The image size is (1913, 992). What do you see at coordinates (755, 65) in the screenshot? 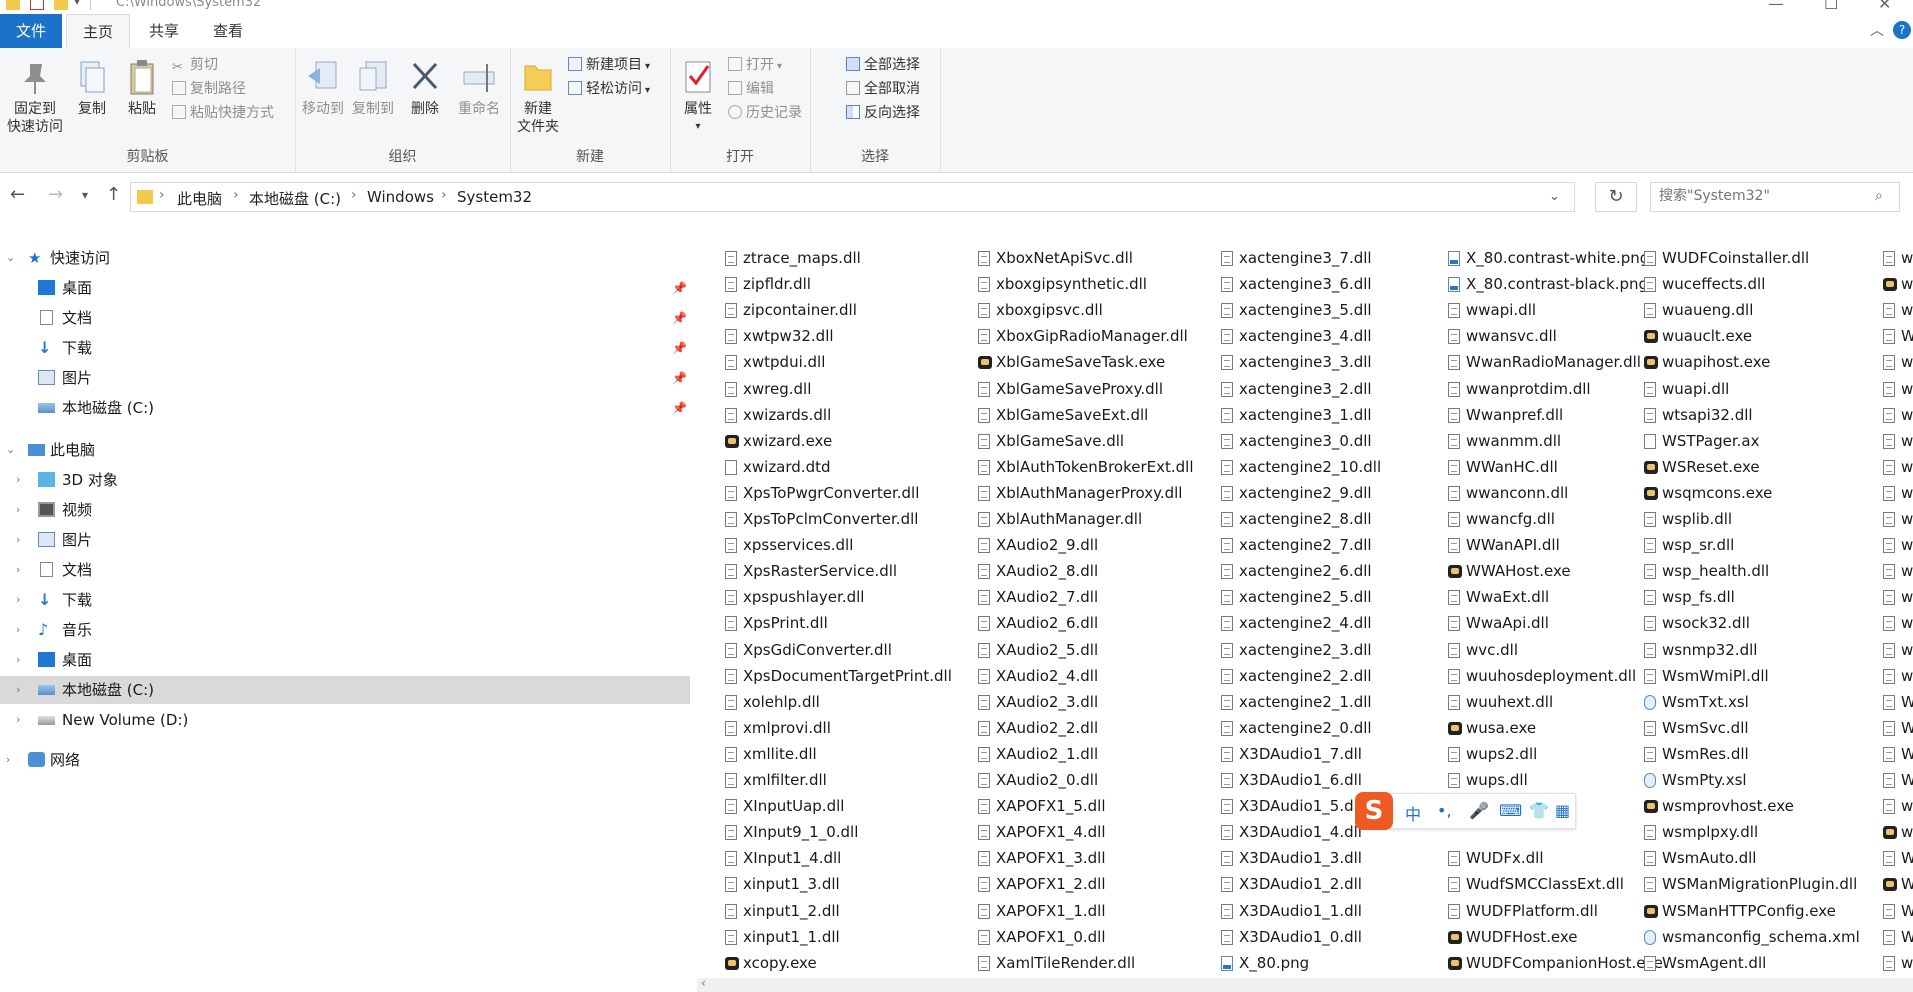
I see `open-button: 打开 ▾` at bounding box center [755, 65].